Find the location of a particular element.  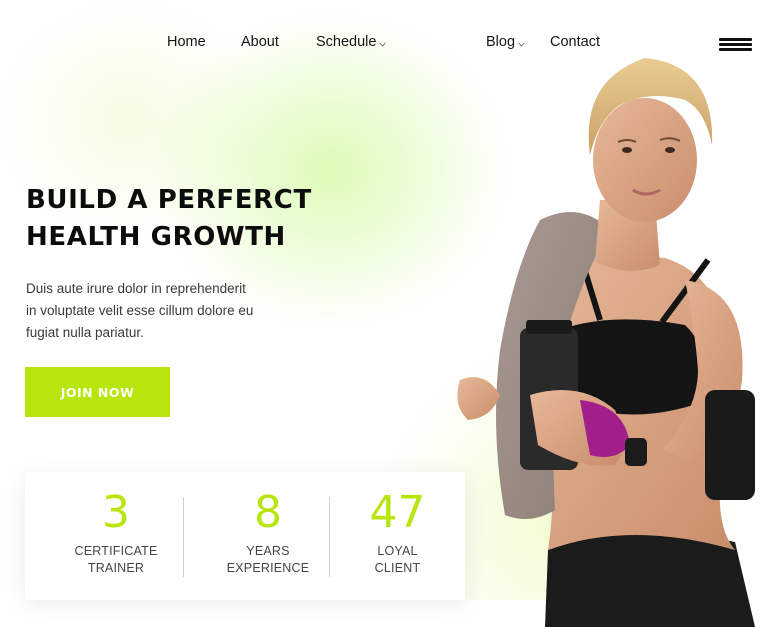

stat-label: LOYAL CLIENT is located at coordinates (397, 560).